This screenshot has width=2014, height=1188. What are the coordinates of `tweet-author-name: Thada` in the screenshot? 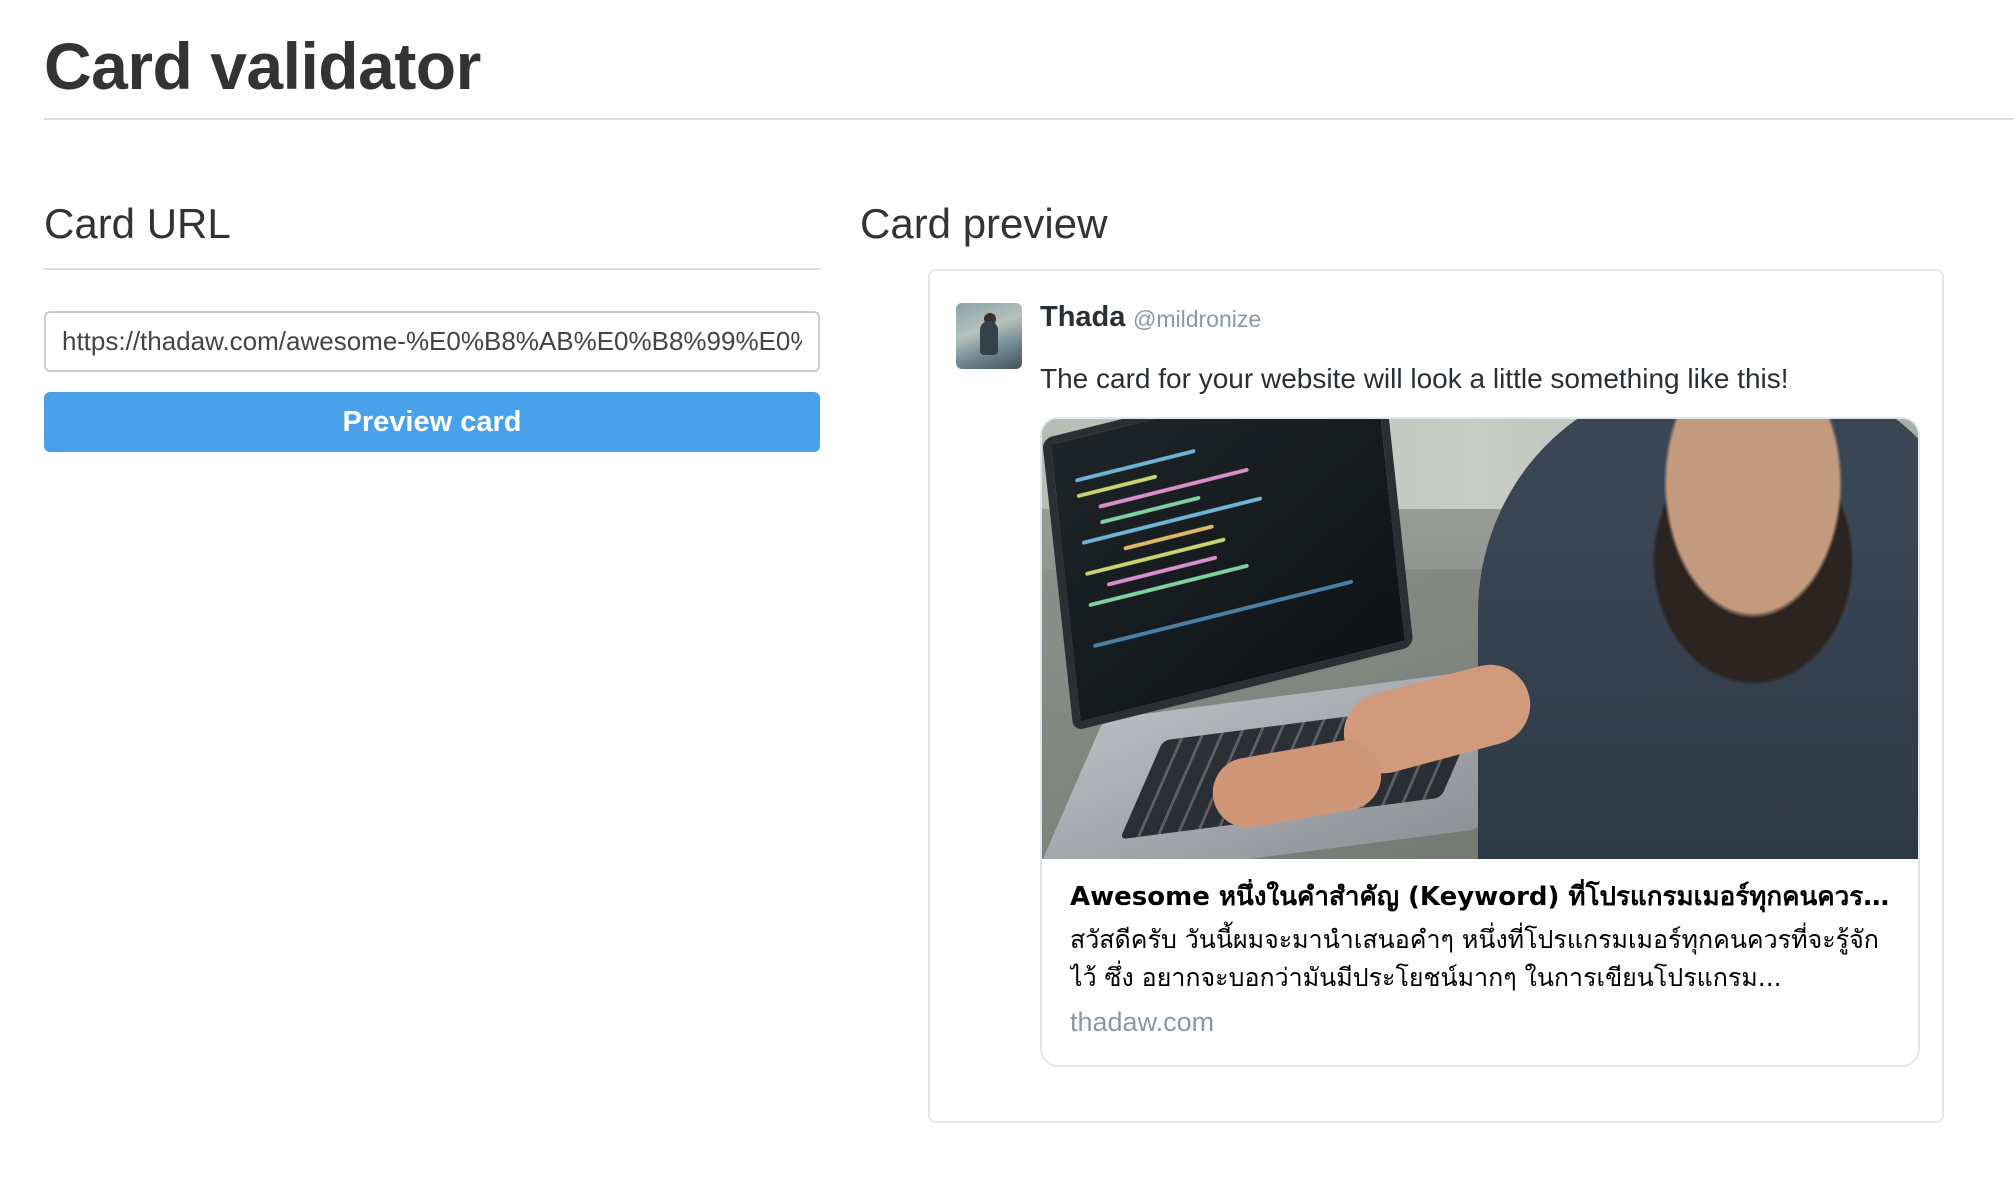 It's located at (1082, 317).